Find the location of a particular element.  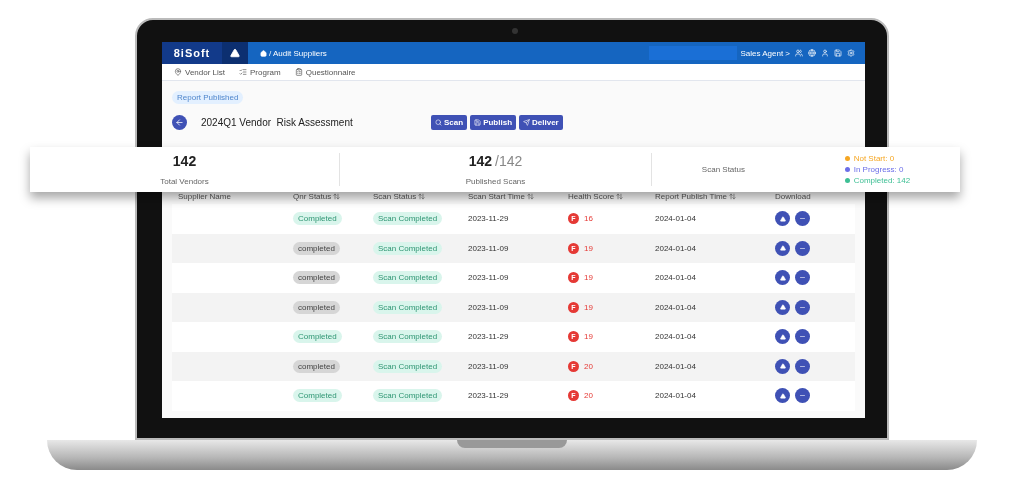

globe-icon is located at coordinates (812, 53).